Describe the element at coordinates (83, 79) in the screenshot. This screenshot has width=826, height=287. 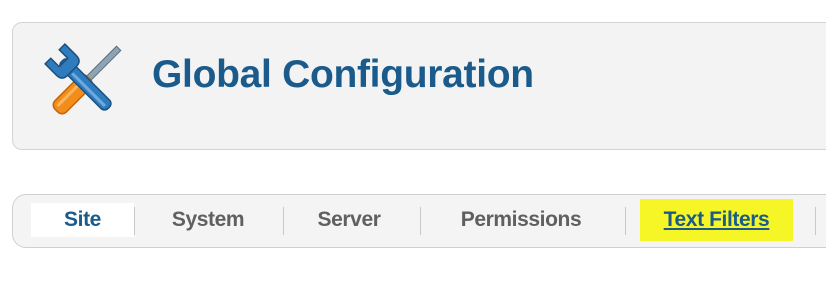
I see `wrench-screwdriver-icon` at that location.